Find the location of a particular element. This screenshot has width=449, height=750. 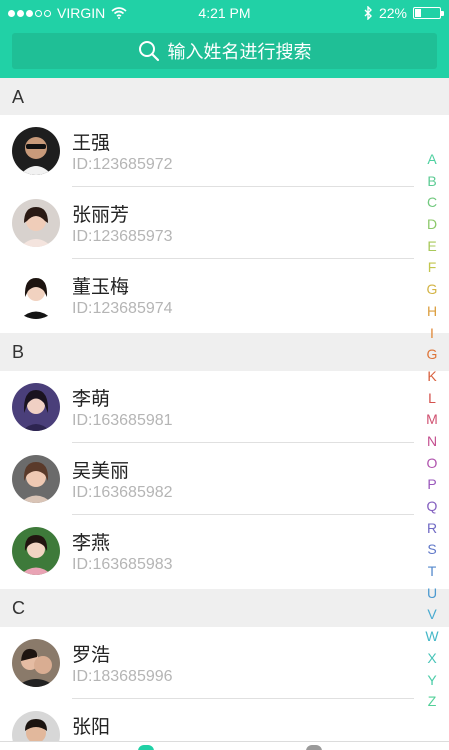

contact-name: 王强 is located at coordinates (91, 143).